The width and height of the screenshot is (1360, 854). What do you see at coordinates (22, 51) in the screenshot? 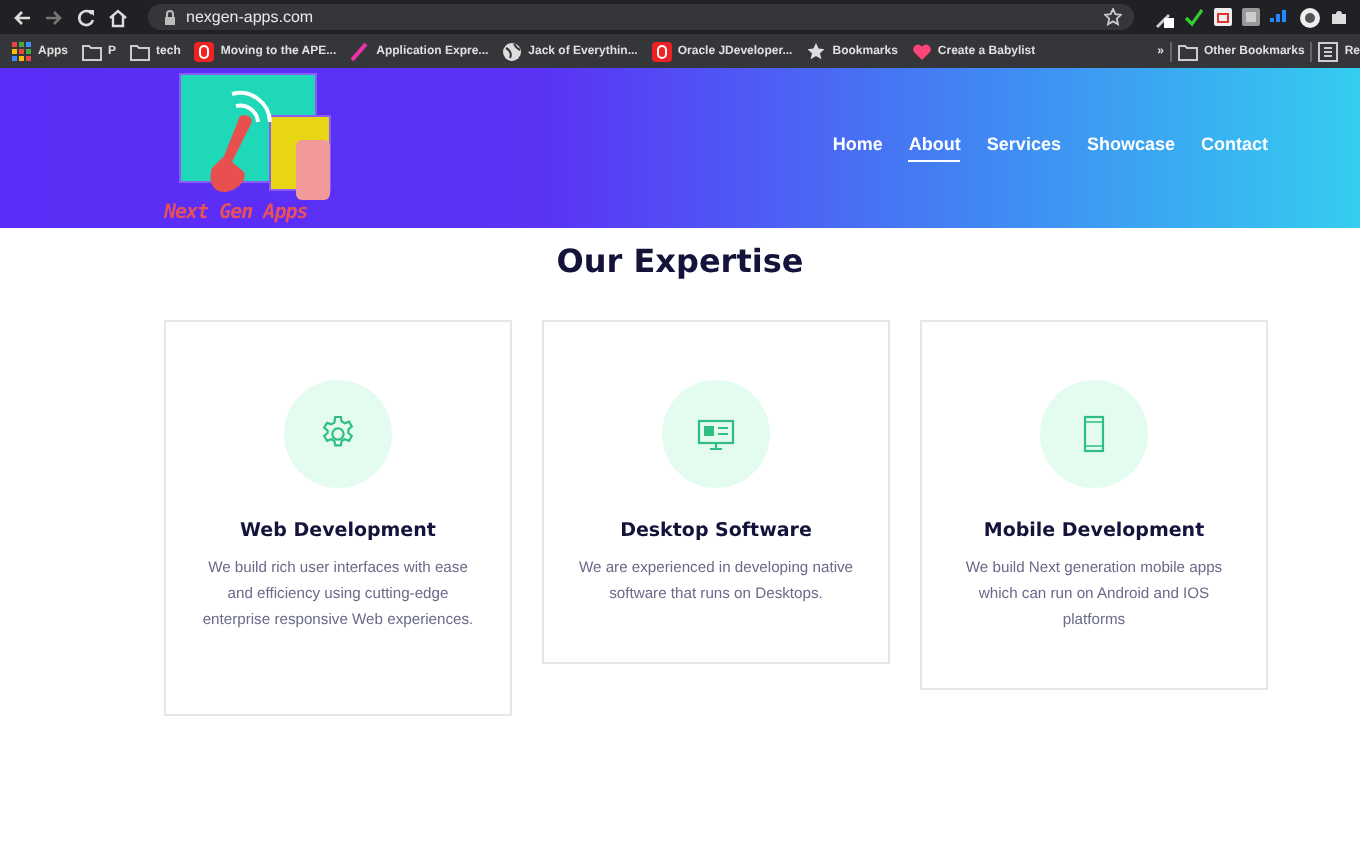
I see `apps-icon` at bounding box center [22, 51].